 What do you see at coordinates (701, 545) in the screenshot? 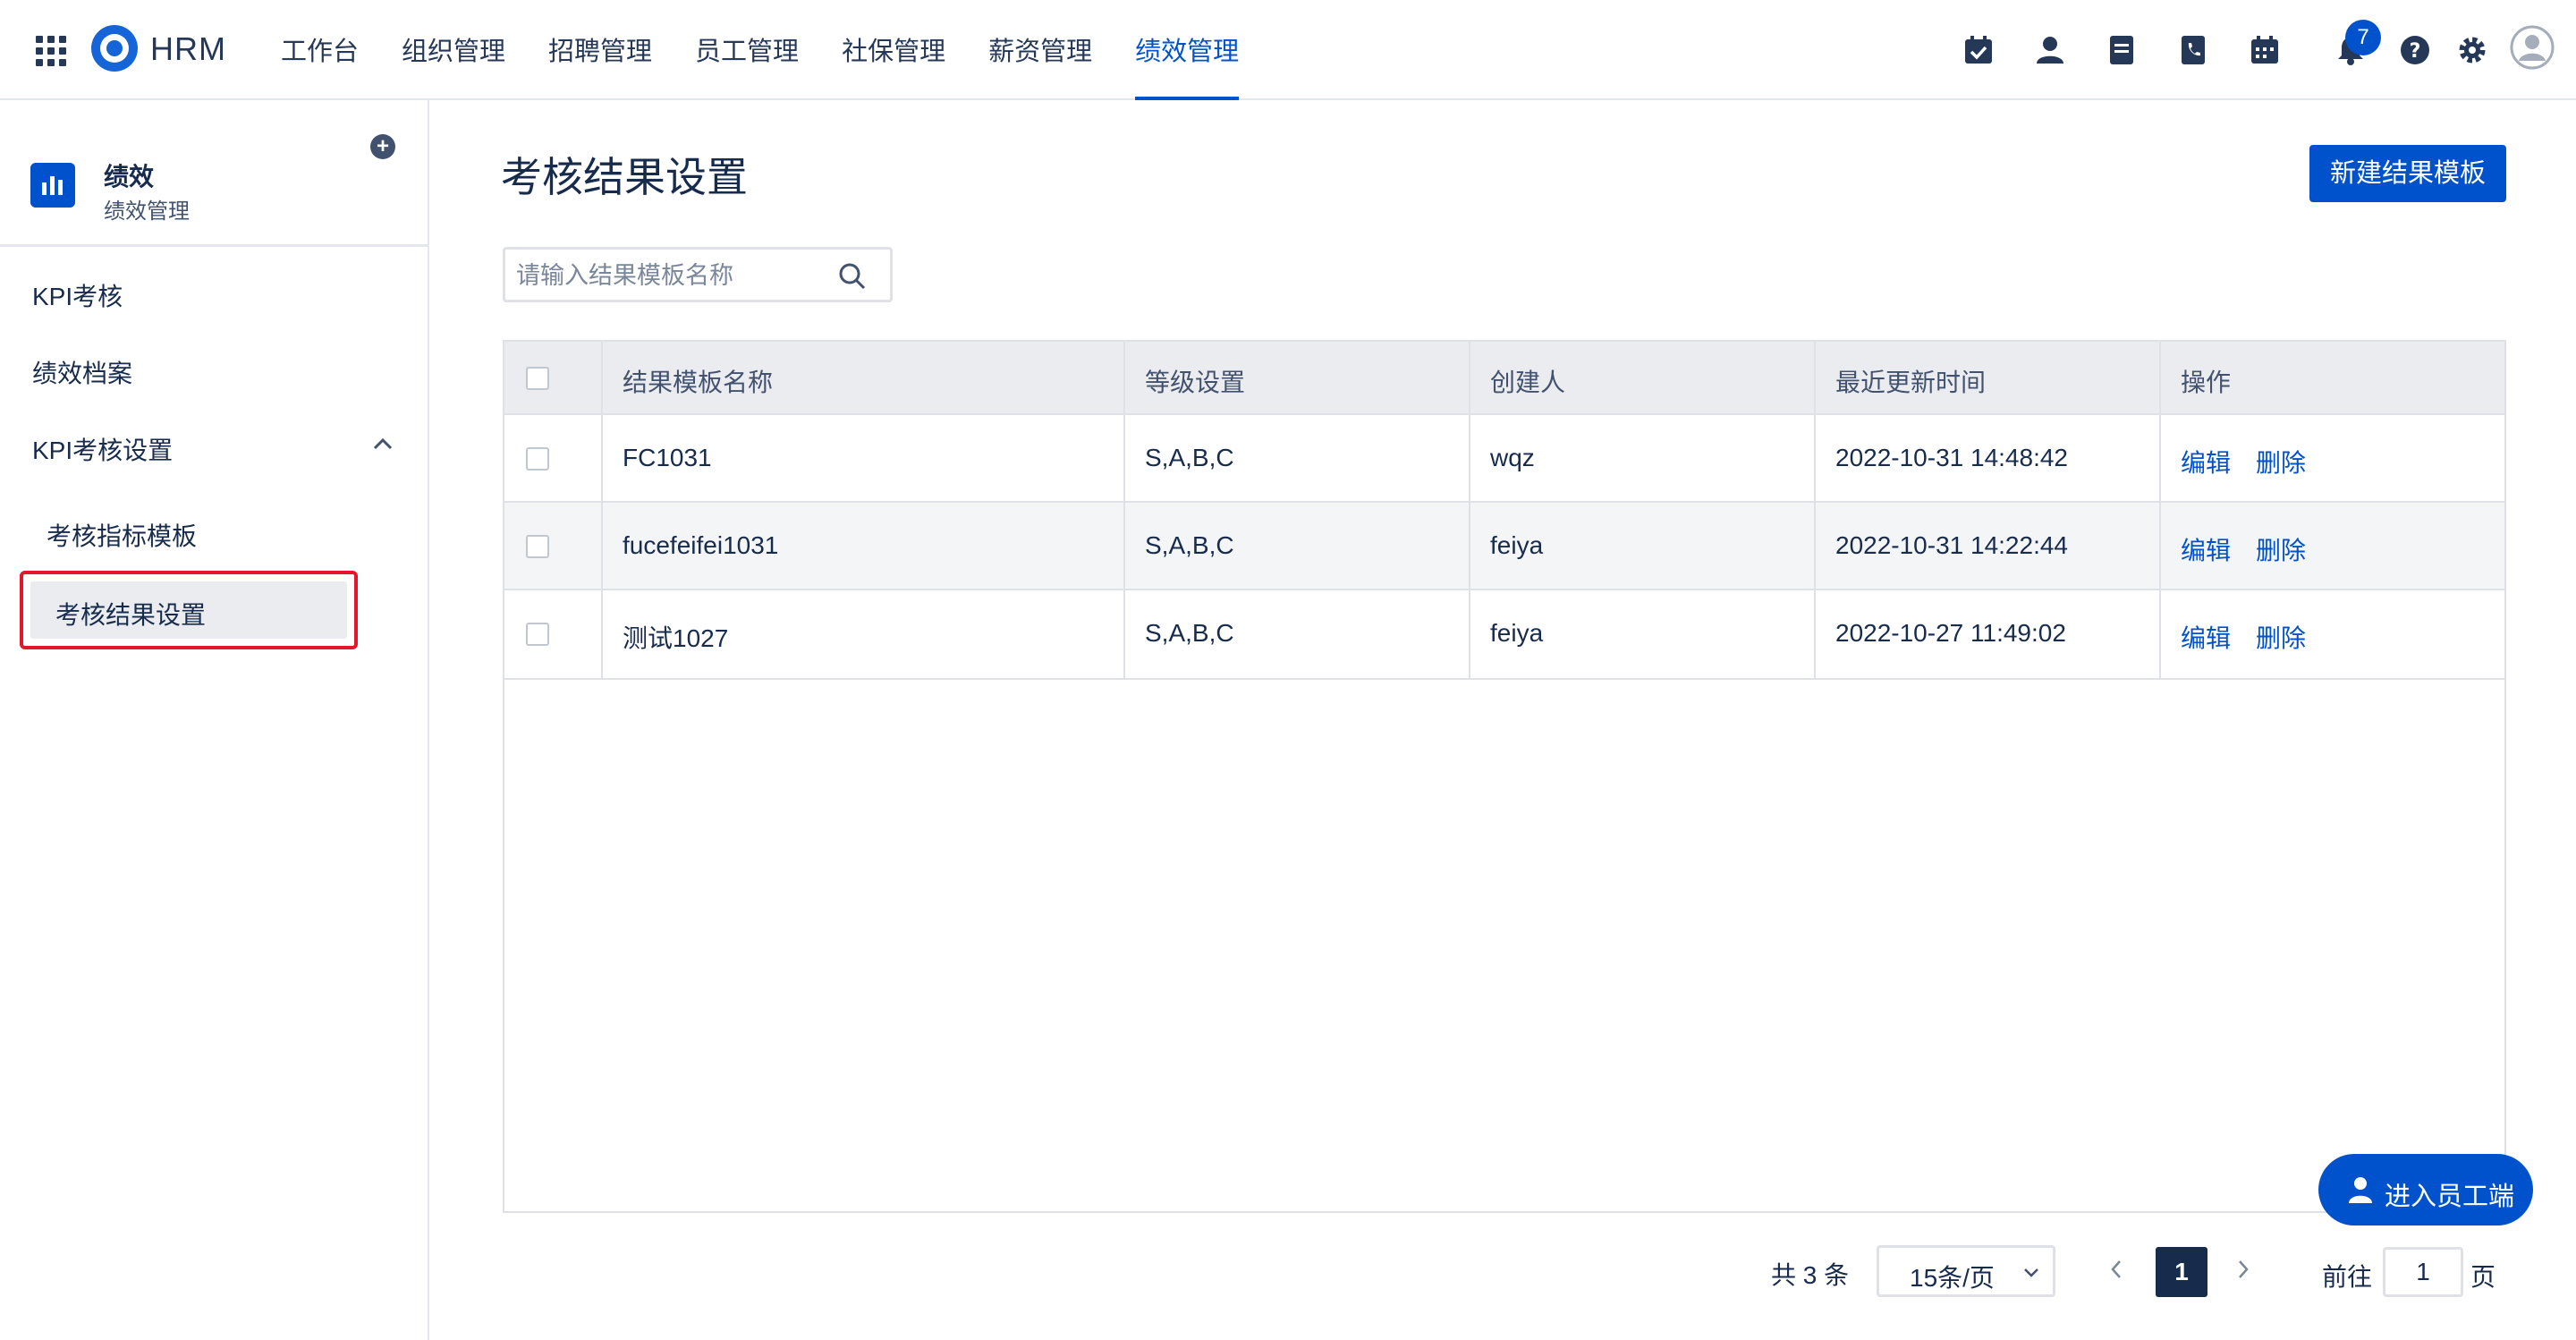
I see `cell-template-name: fucefeifei1031` at bounding box center [701, 545].